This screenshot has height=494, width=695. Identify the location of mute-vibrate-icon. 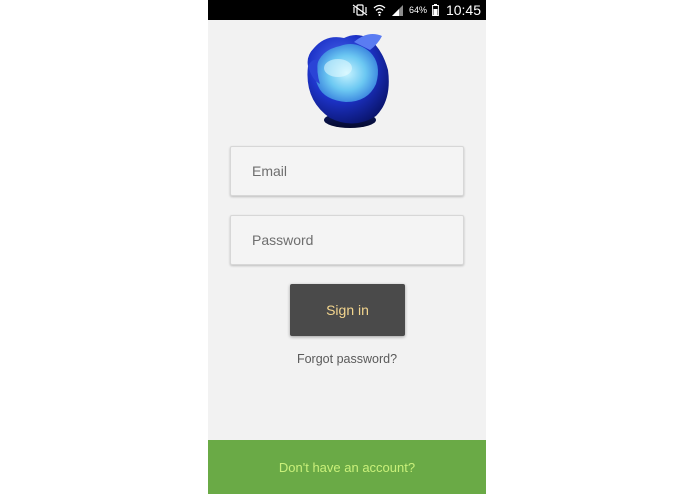
(360, 10).